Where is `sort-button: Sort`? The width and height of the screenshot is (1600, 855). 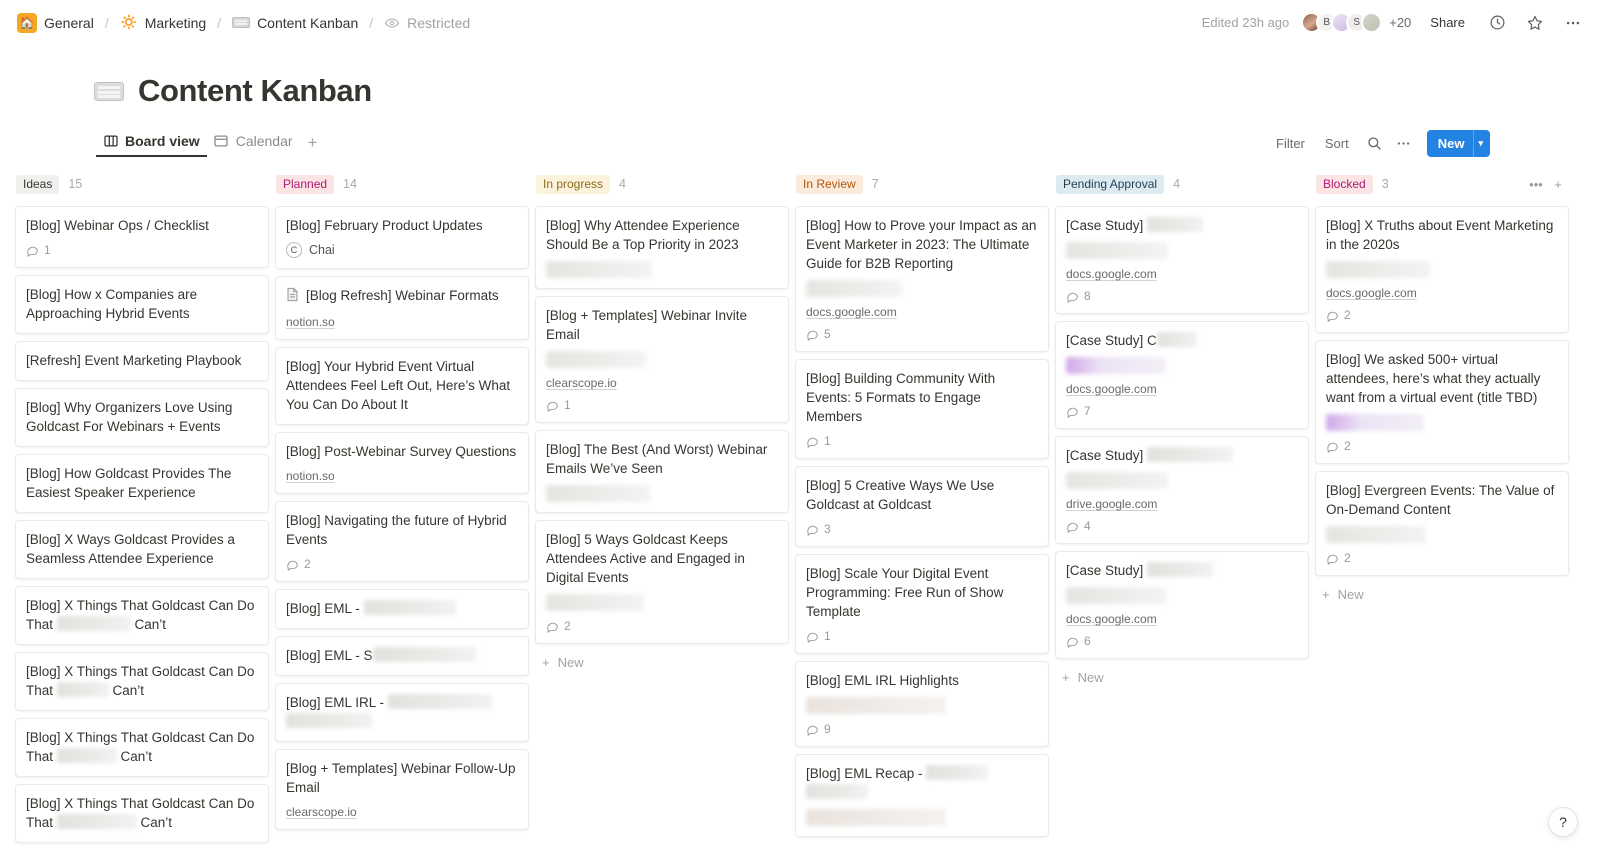 sort-button: Sort is located at coordinates (1337, 143).